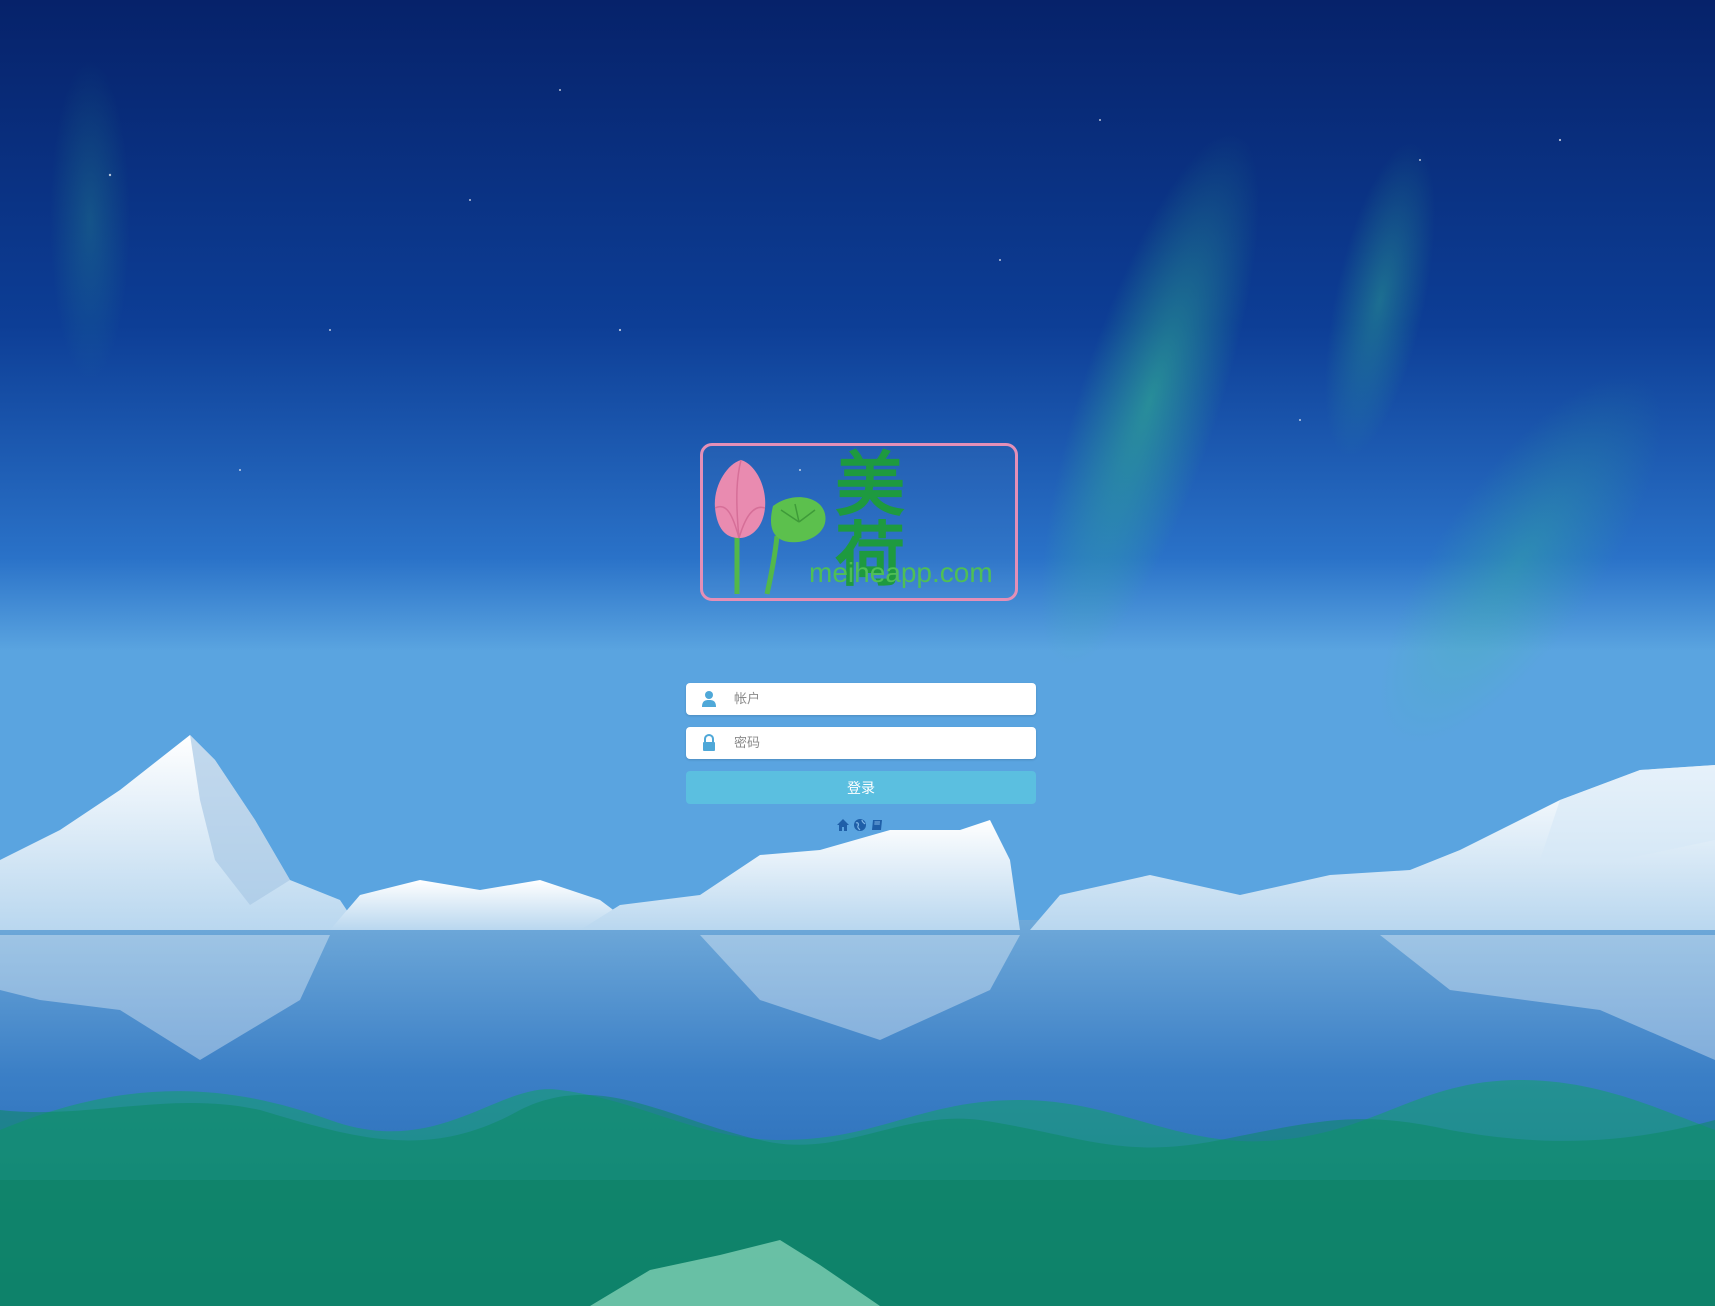  What do you see at coordinates (859, 522) in the screenshot?
I see `logo: 美 荷 meiheapp.com` at bounding box center [859, 522].